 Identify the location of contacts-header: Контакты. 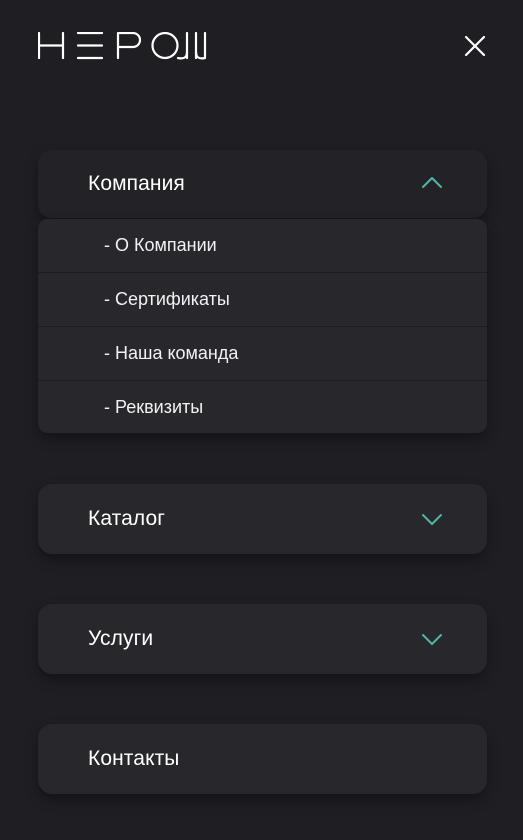
(262, 759).